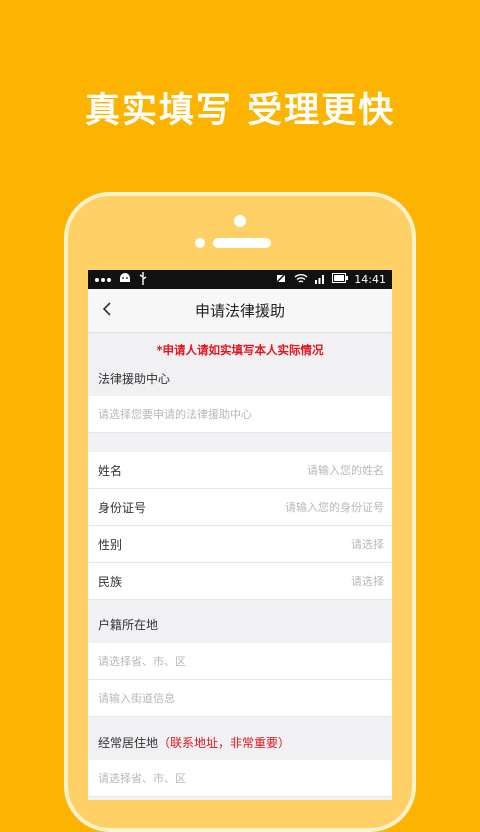  I want to click on page-title: 申请法律援助, so click(239, 311).